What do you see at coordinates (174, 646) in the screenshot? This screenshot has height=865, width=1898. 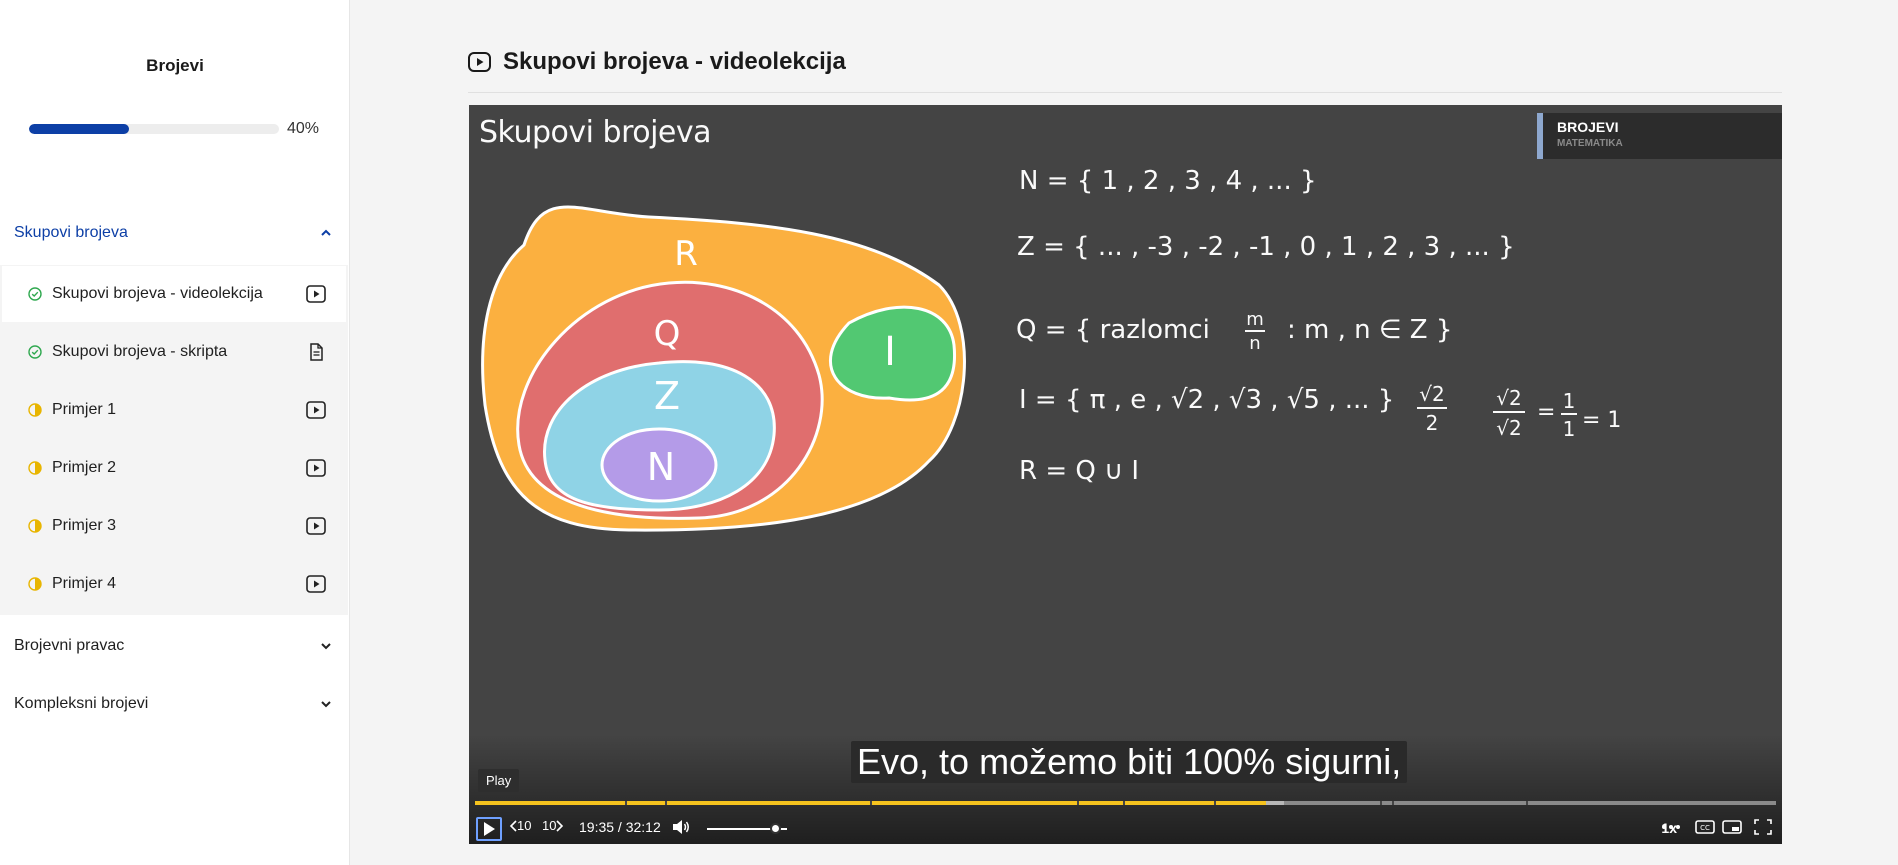 I see `section-brojevni-pravac: Brojevni pravac` at bounding box center [174, 646].